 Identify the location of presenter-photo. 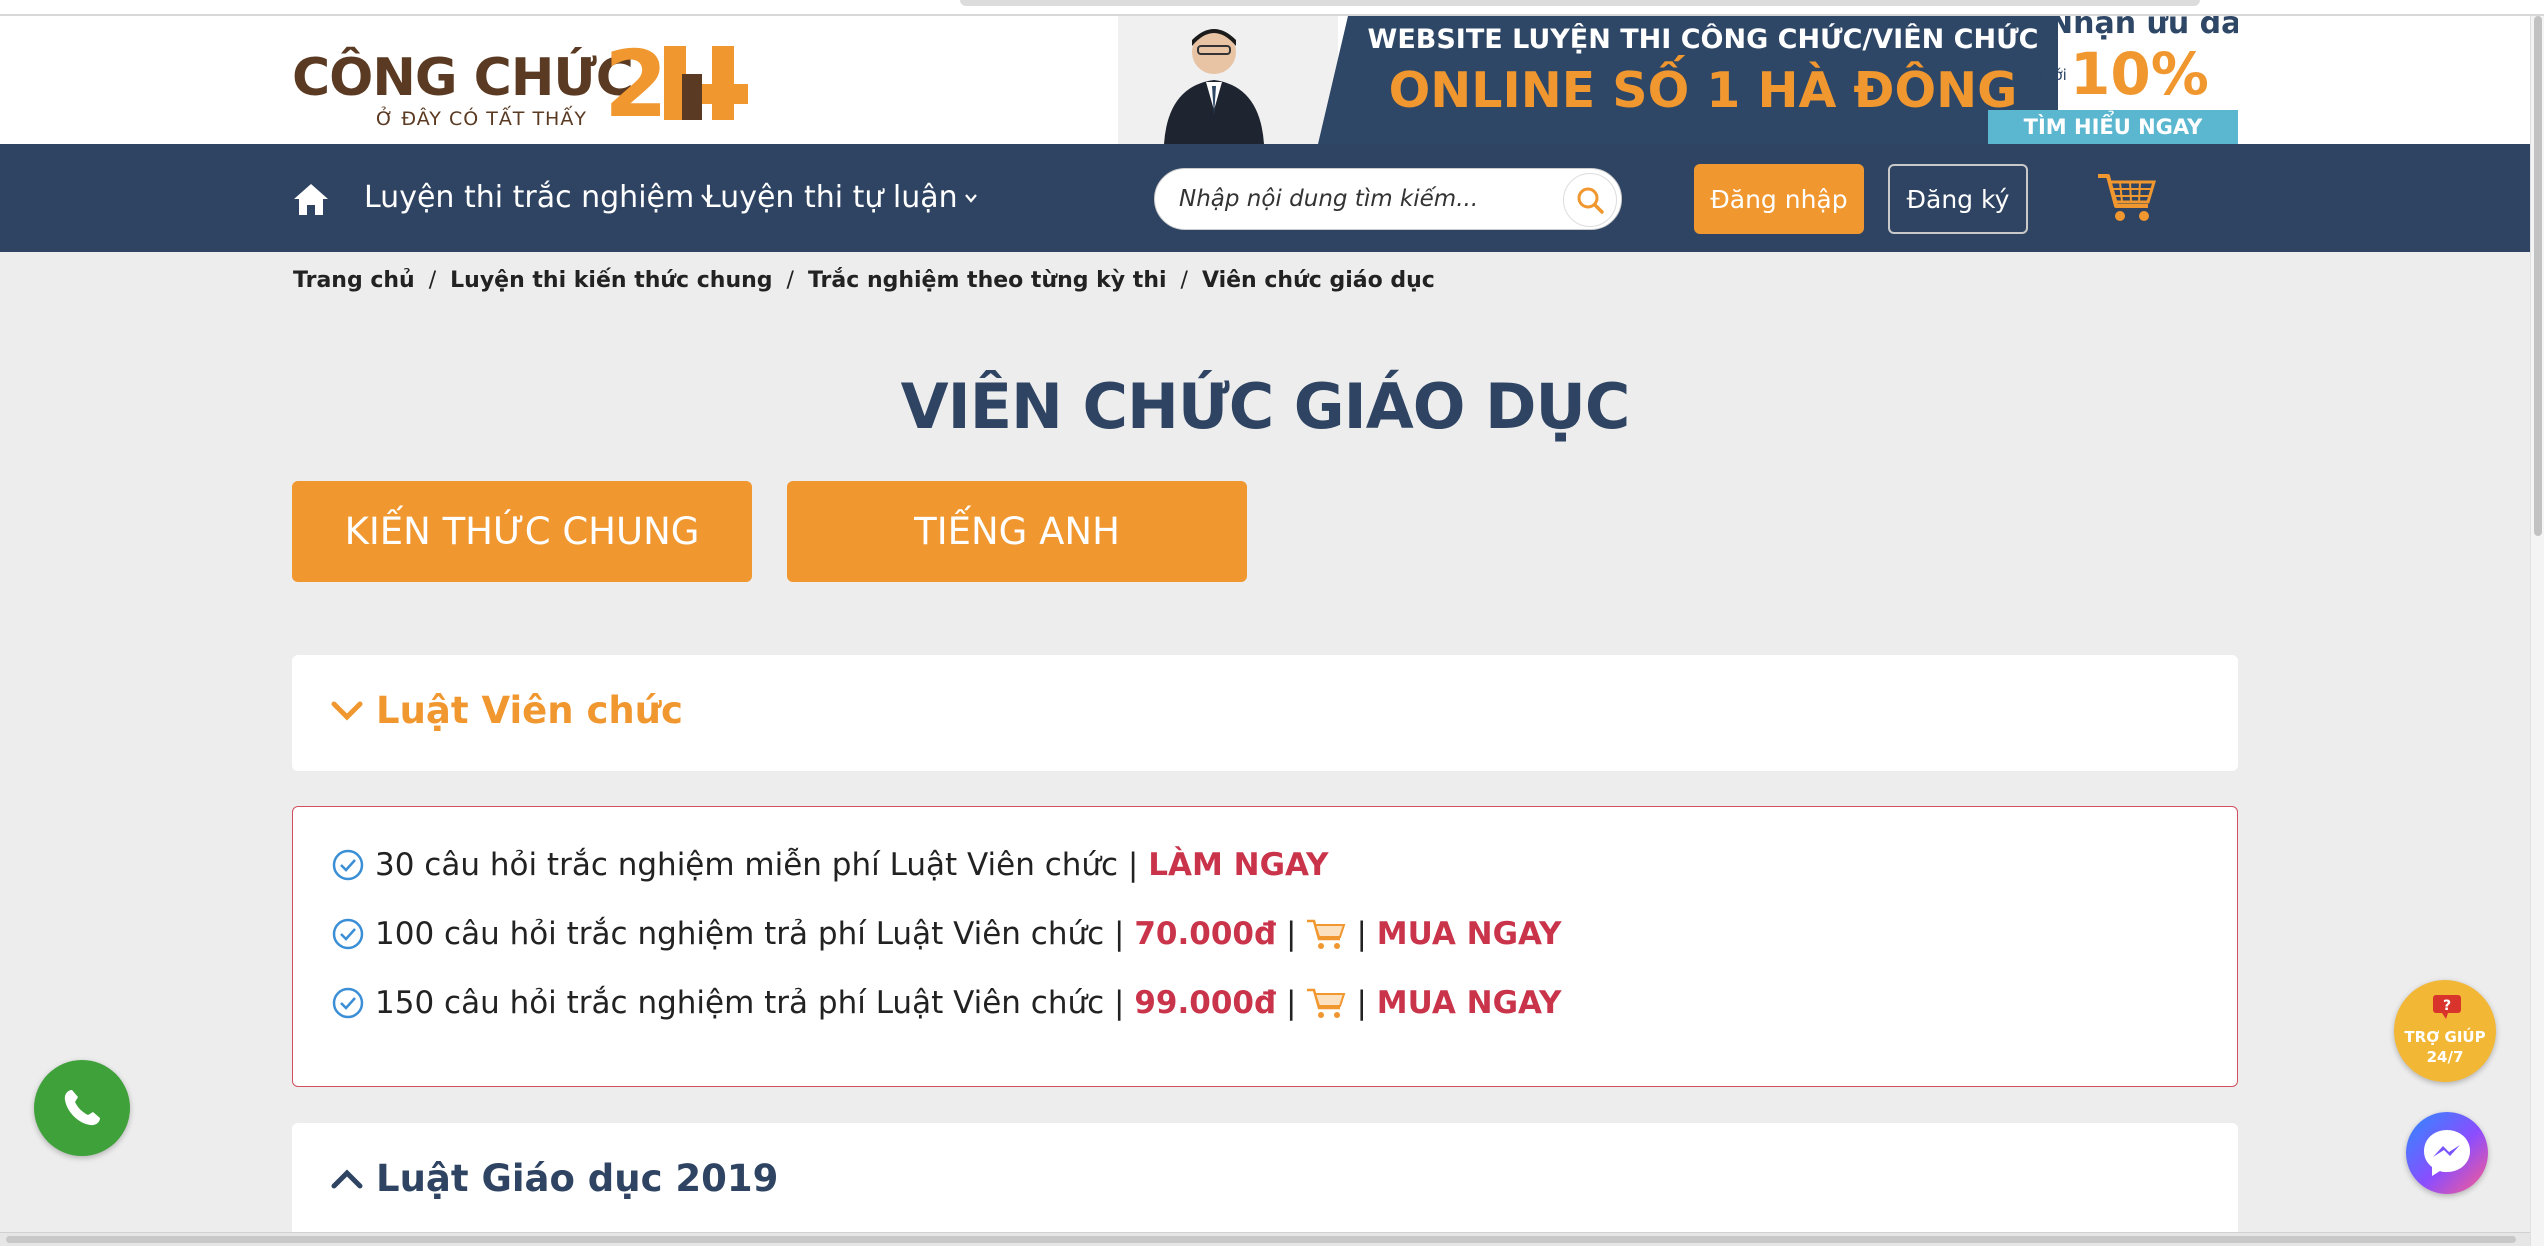
(1214, 86).